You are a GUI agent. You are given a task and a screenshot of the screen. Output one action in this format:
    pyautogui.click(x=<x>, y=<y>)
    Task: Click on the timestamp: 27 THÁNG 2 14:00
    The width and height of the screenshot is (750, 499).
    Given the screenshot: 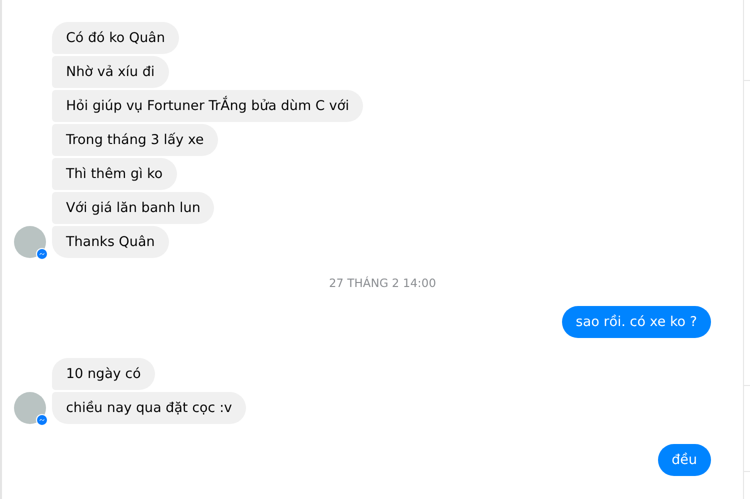 What is the action you would take?
    pyautogui.click(x=383, y=283)
    